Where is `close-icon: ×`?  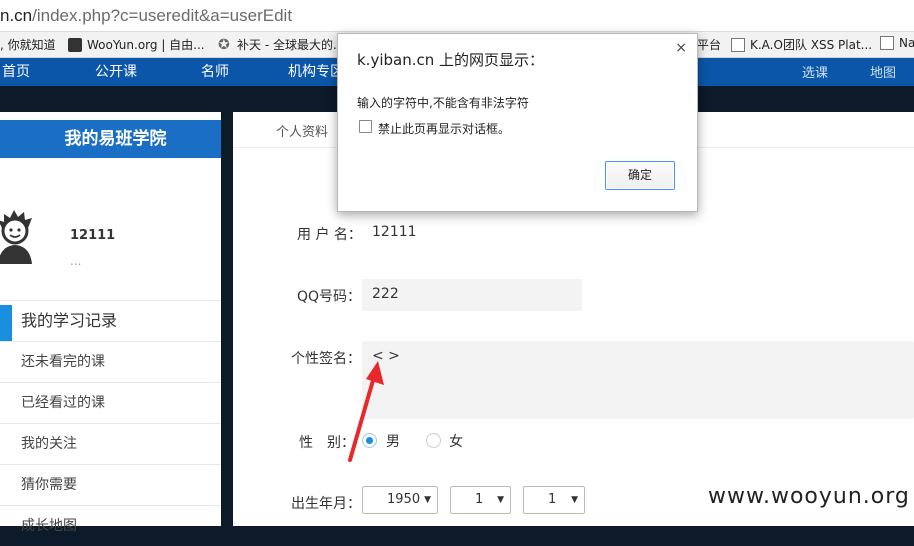
close-icon: × is located at coordinates (681, 48).